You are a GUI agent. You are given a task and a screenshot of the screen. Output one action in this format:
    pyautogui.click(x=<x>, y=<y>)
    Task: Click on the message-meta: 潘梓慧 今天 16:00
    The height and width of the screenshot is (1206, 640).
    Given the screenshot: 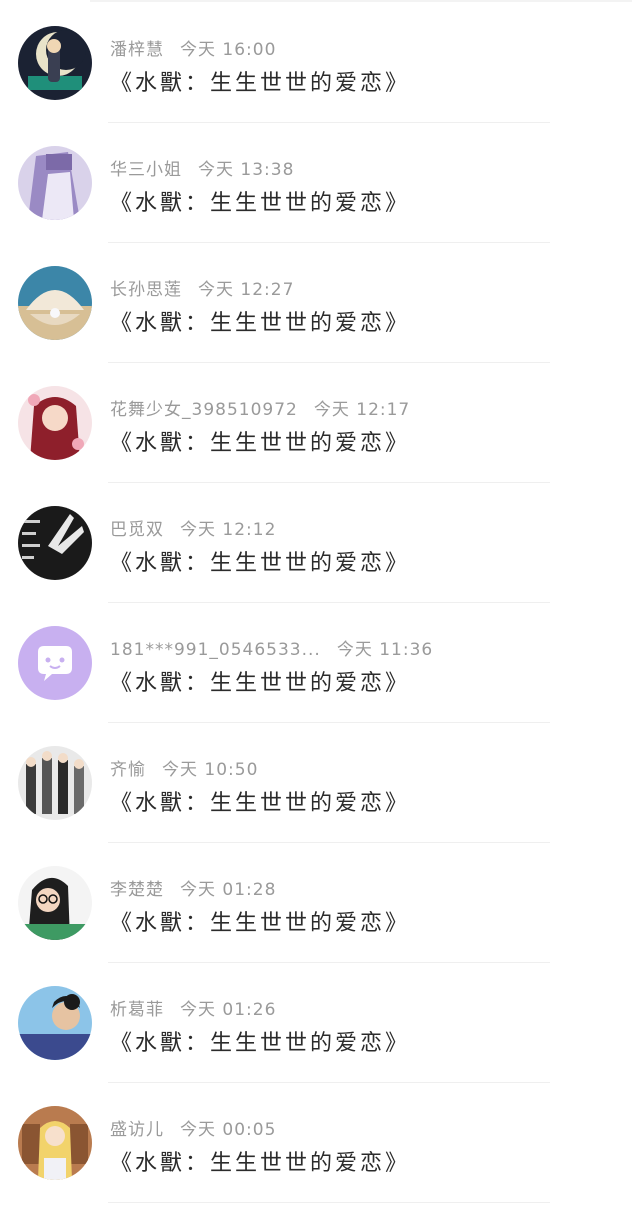 What is the action you would take?
    pyautogui.click(x=193, y=47)
    